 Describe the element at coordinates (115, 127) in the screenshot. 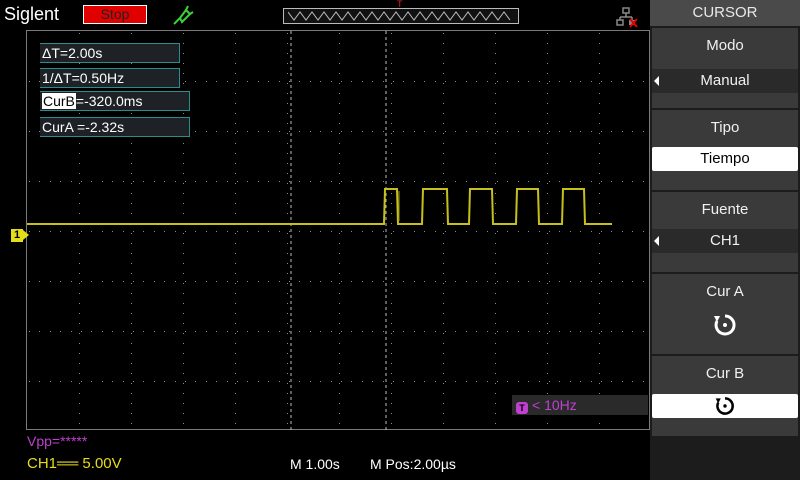

I see `cursor-a-readout: CurA =-2.32s` at that location.